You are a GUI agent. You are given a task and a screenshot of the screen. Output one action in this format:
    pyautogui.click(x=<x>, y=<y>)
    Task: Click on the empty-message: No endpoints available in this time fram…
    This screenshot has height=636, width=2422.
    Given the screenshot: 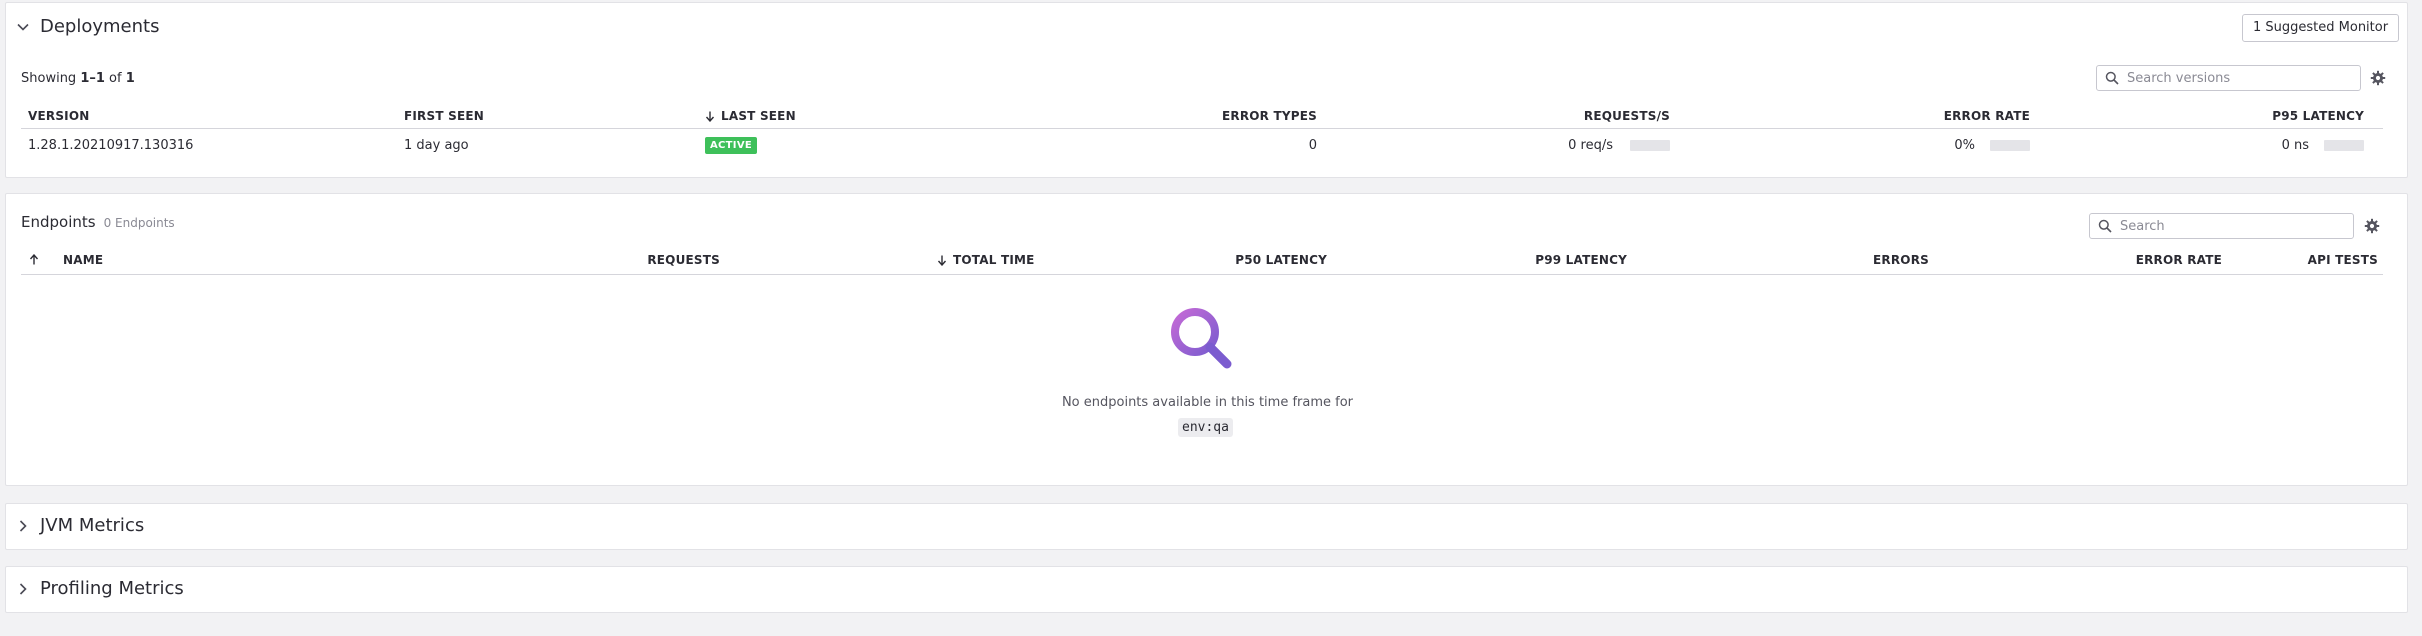 What is the action you would take?
    pyautogui.click(x=1207, y=402)
    